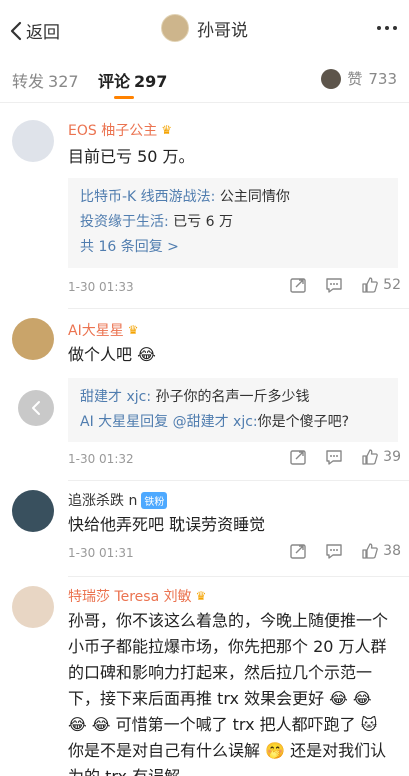 The image size is (409, 776). What do you see at coordinates (392, 457) in the screenshot?
I see `like-count: 39` at bounding box center [392, 457].